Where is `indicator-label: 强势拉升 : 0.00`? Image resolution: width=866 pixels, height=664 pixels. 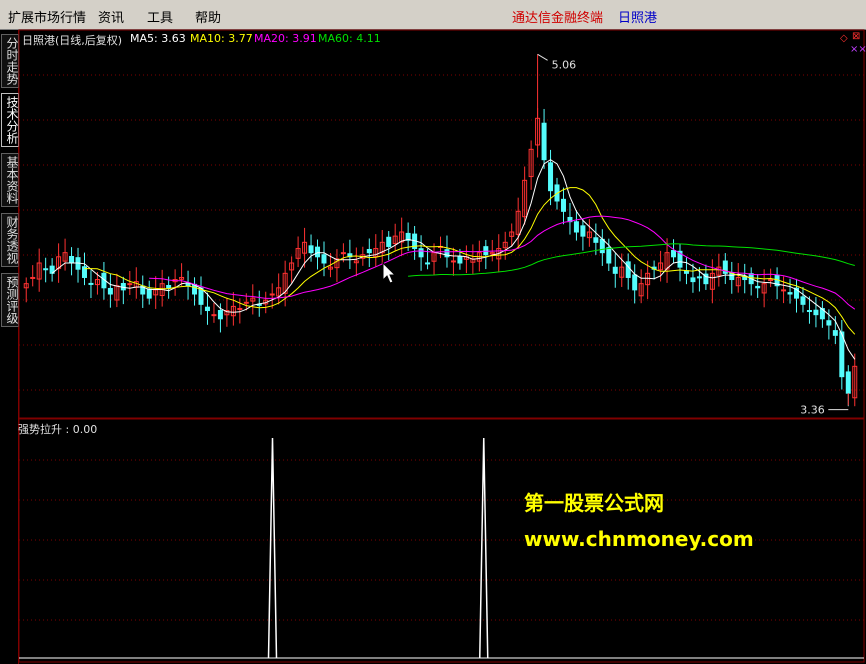
indicator-label: 强势拉升 : 0.00 is located at coordinates (58, 429).